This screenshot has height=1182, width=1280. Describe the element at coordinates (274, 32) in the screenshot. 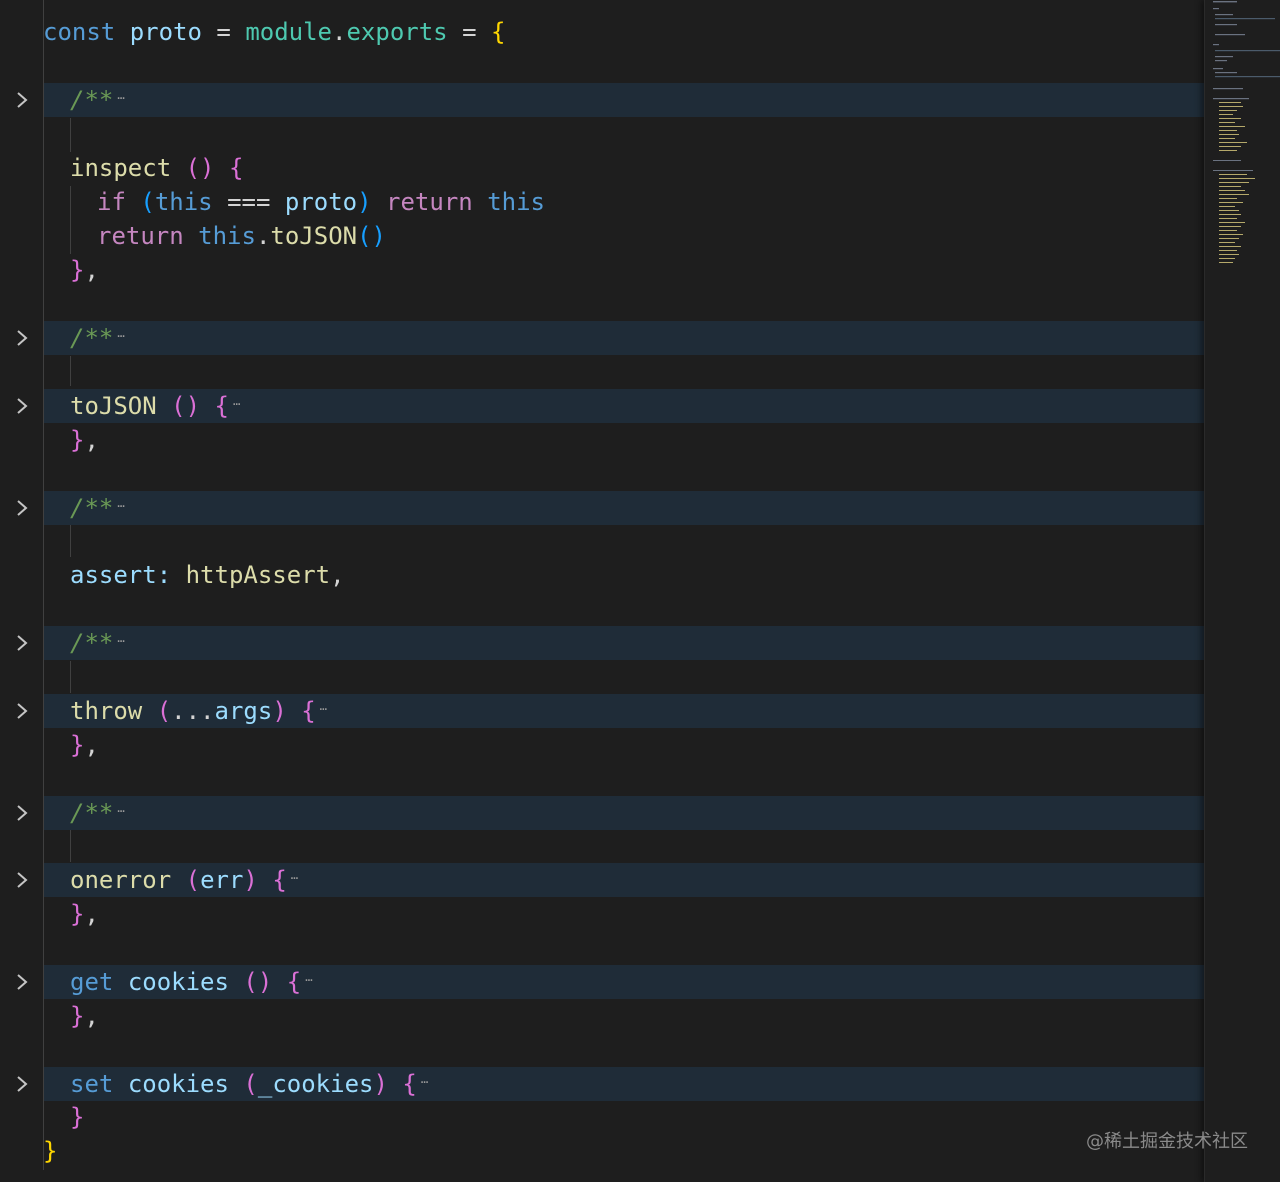

I see `code-text: const proto = module.exports = {` at that location.